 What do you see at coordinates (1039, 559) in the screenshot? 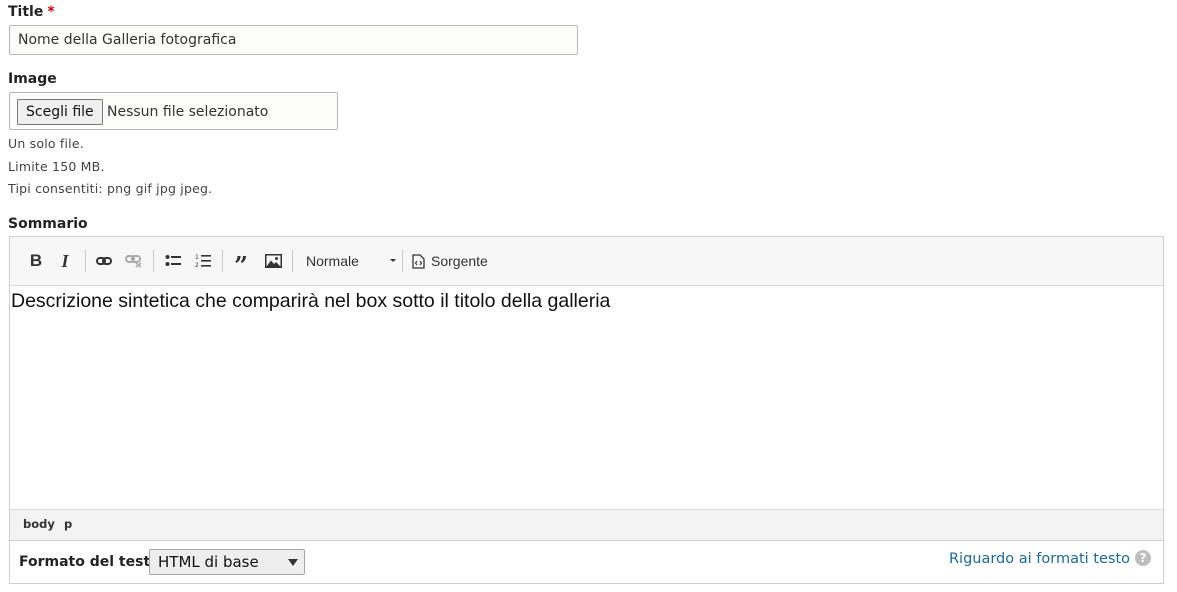
I see `about-text-formats-link: Riguardo ai formati testo` at bounding box center [1039, 559].